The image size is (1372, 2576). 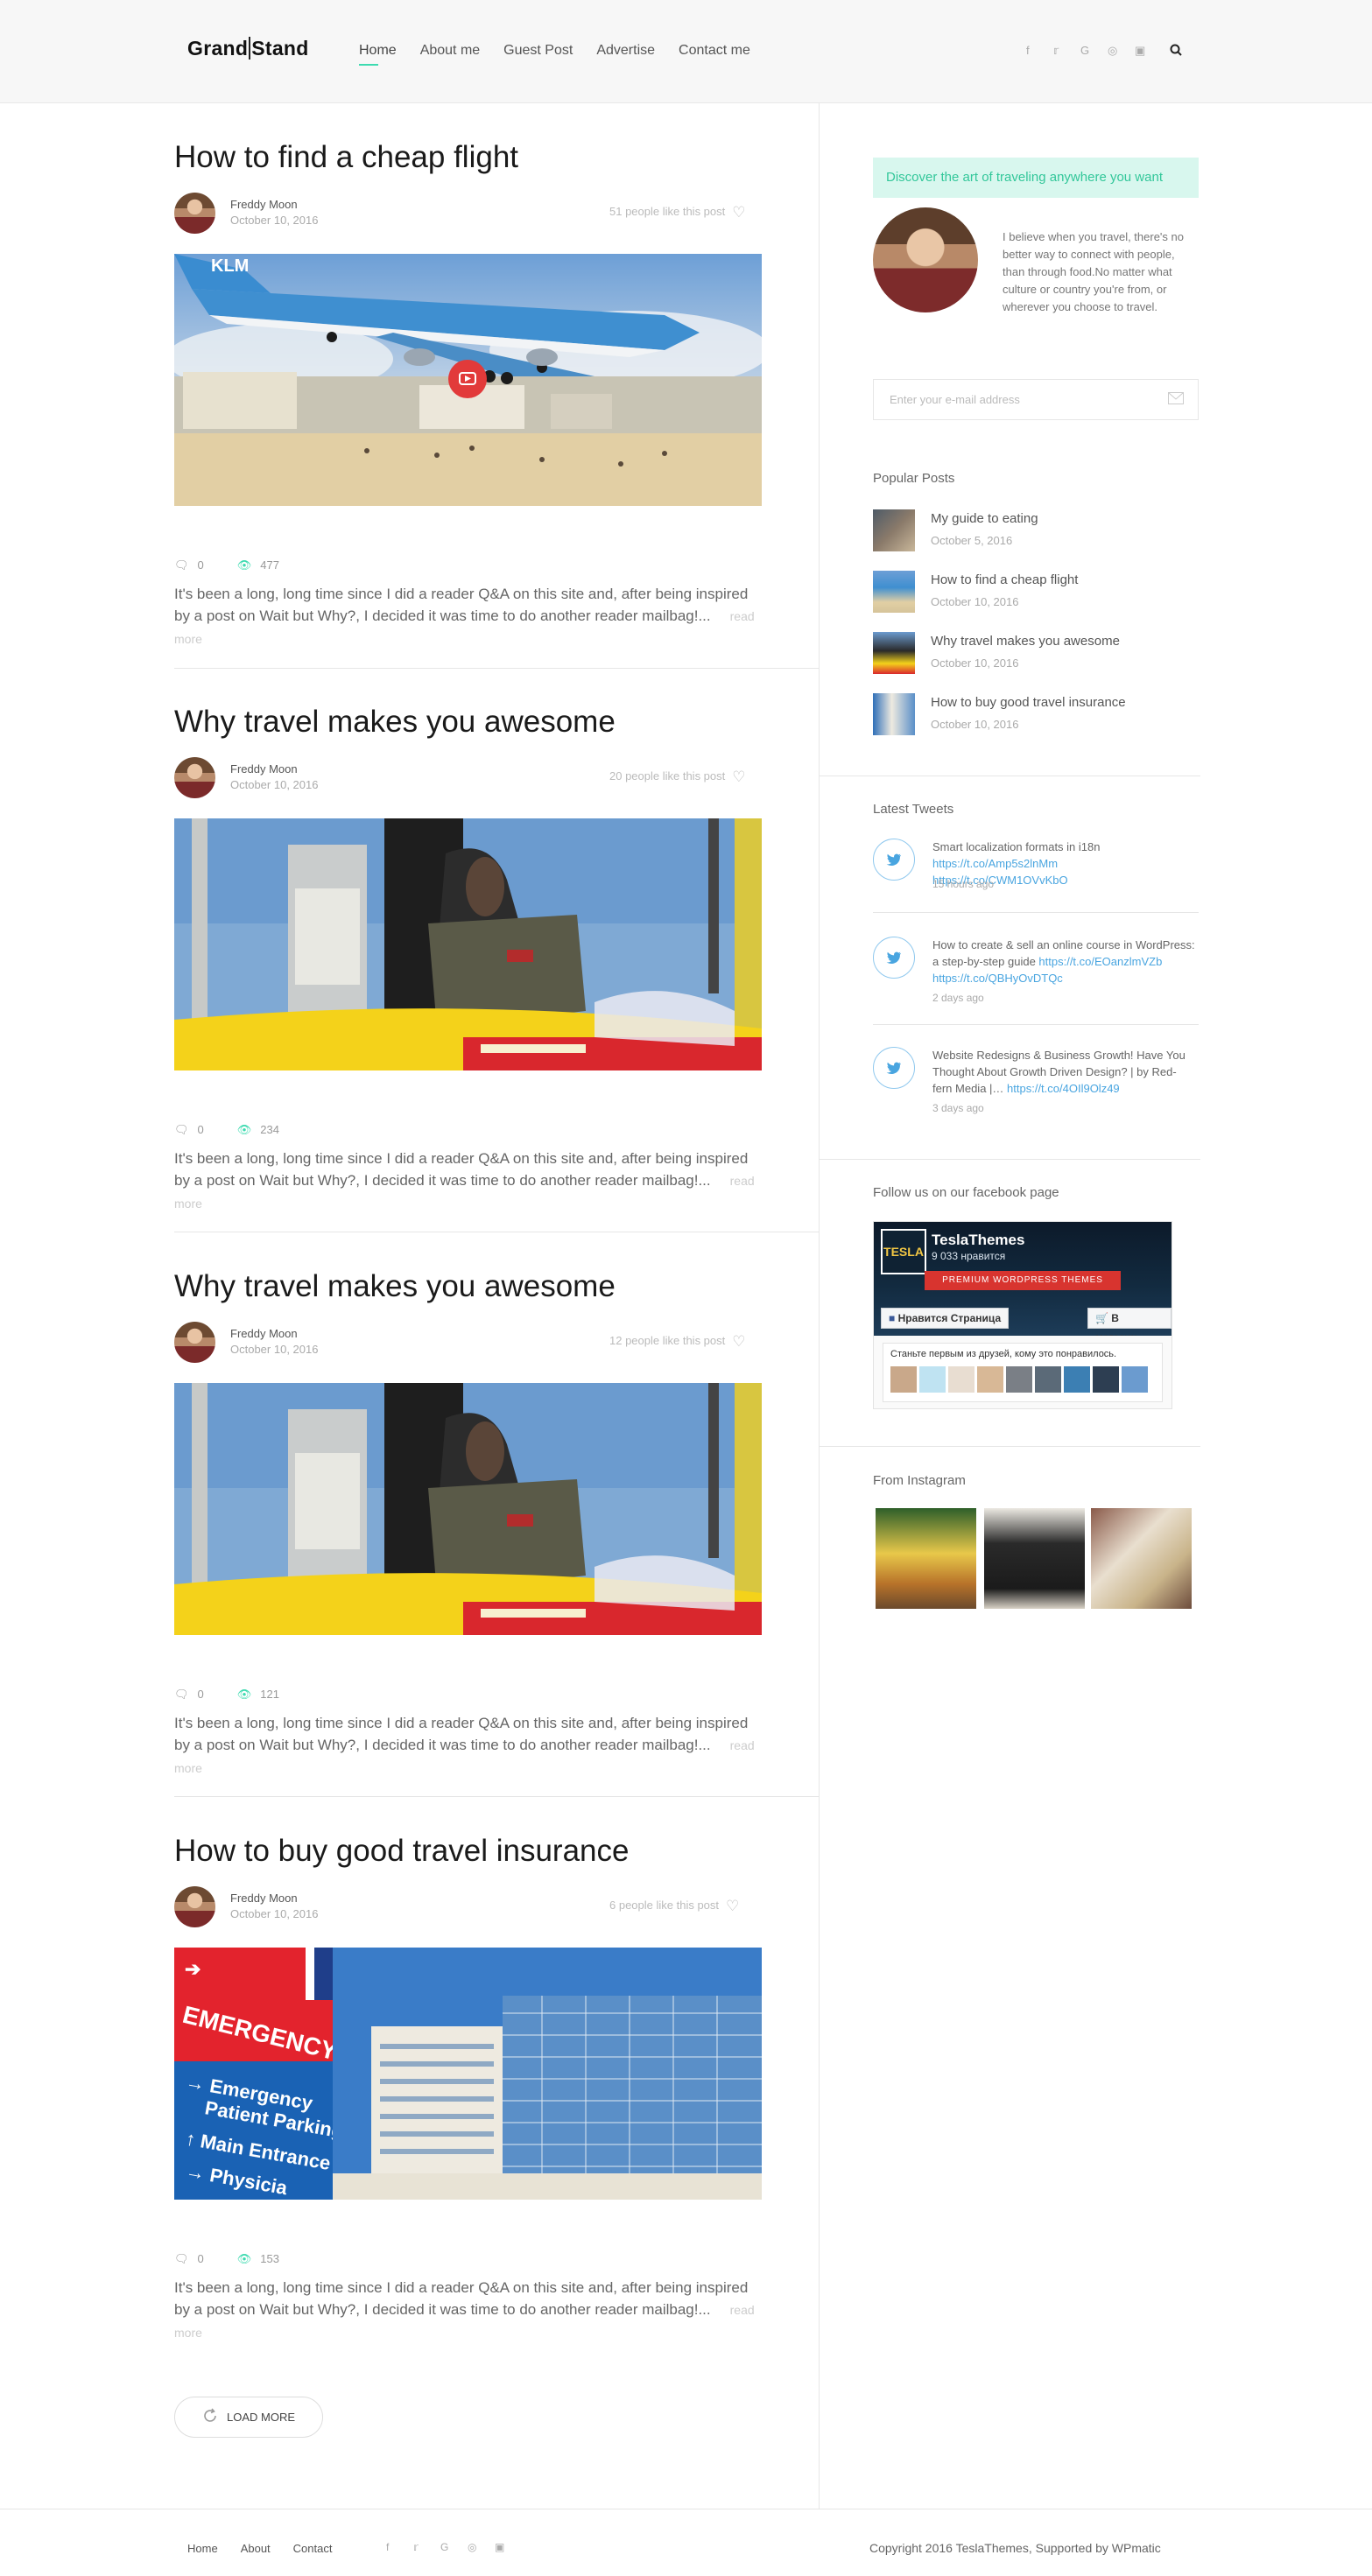 What do you see at coordinates (819, 1306) in the screenshot?
I see `column-divider` at bounding box center [819, 1306].